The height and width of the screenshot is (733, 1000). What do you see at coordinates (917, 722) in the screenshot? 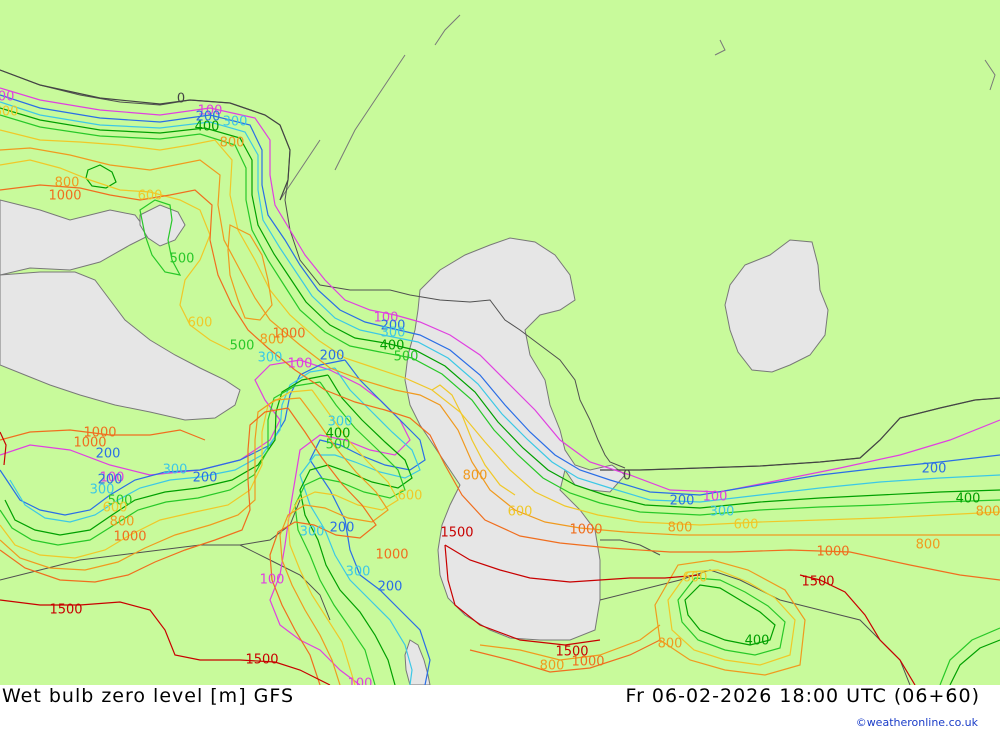
I see `source-credit-link: ©weatheronline.co.uk` at bounding box center [917, 722].